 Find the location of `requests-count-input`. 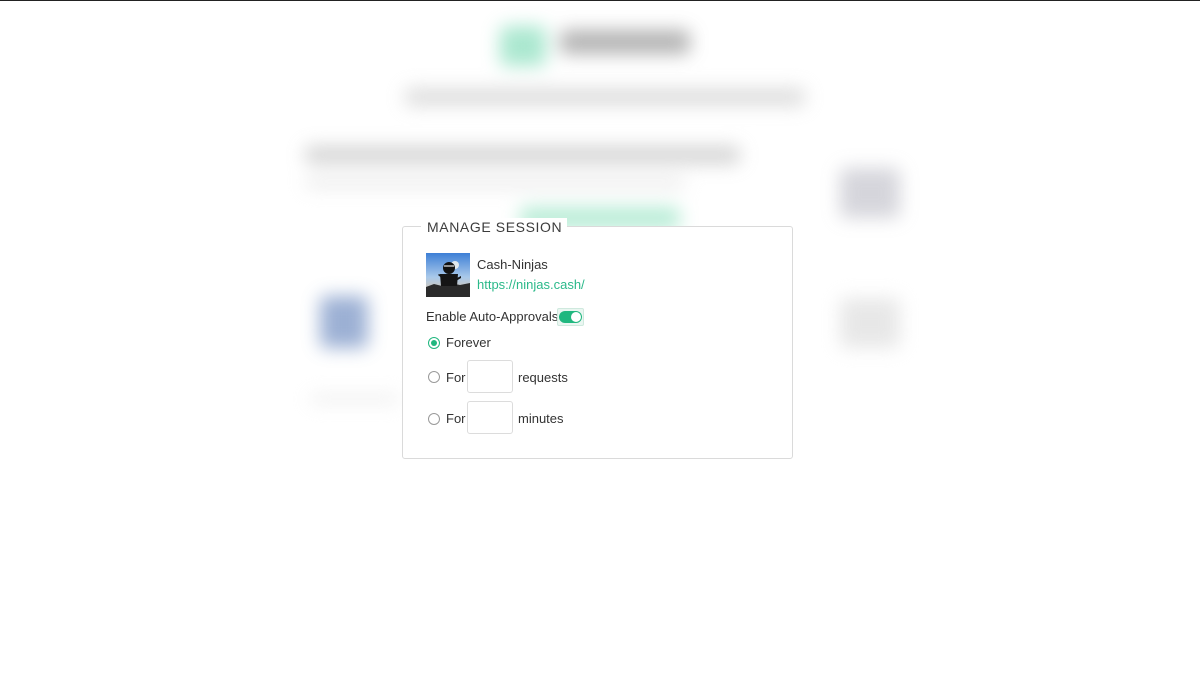

requests-count-input is located at coordinates (490, 376).